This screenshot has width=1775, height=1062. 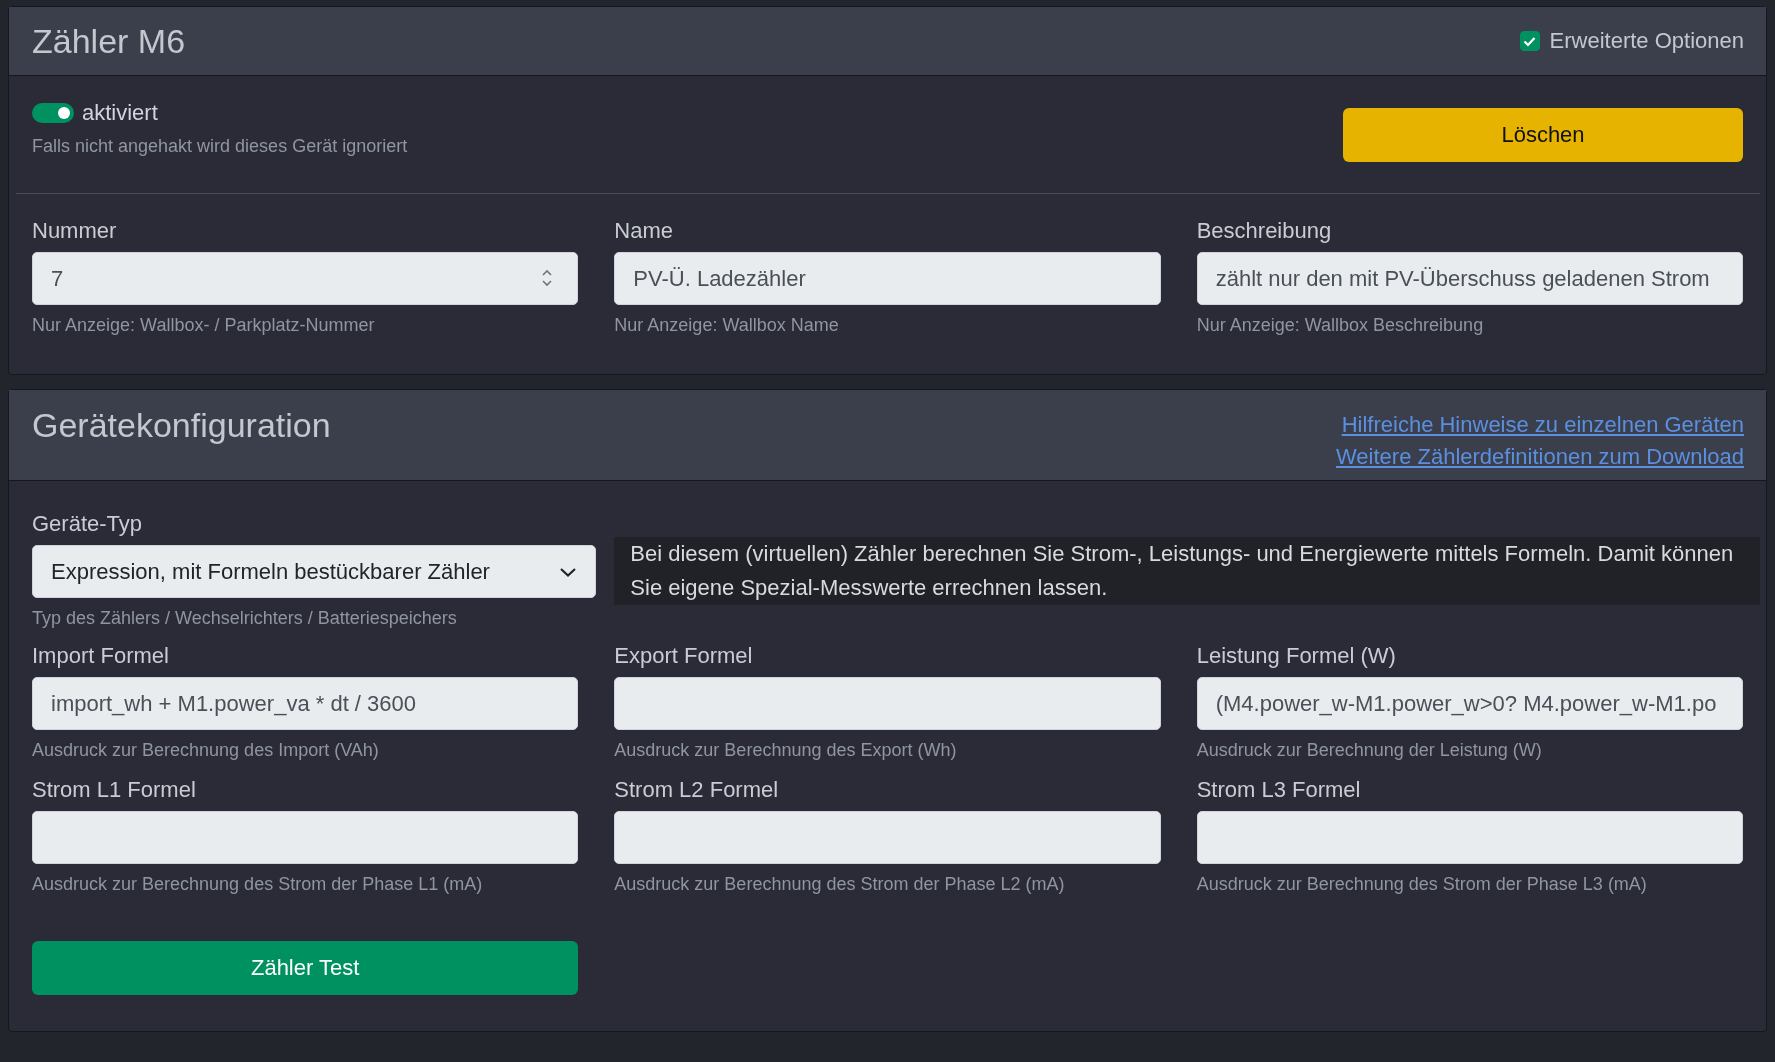 What do you see at coordinates (684, 656) in the screenshot?
I see `field-label: Export Formel` at bounding box center [684, 656].